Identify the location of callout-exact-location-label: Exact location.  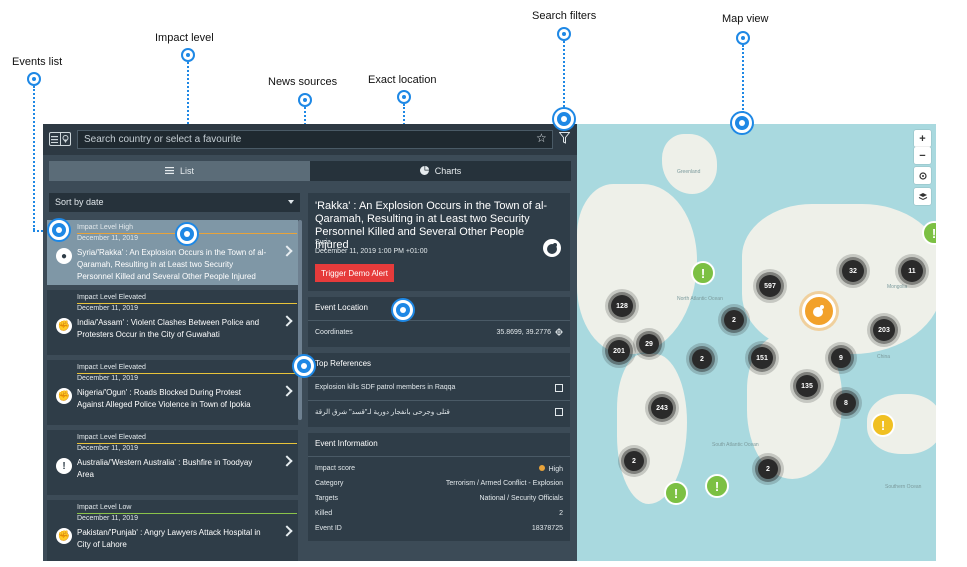
(402, 80).